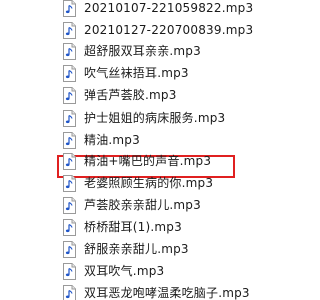  Describe the element at coordinates (169, 8) in the screenshot. I see `file-name: 20210107-221059822.mp3` at that location.